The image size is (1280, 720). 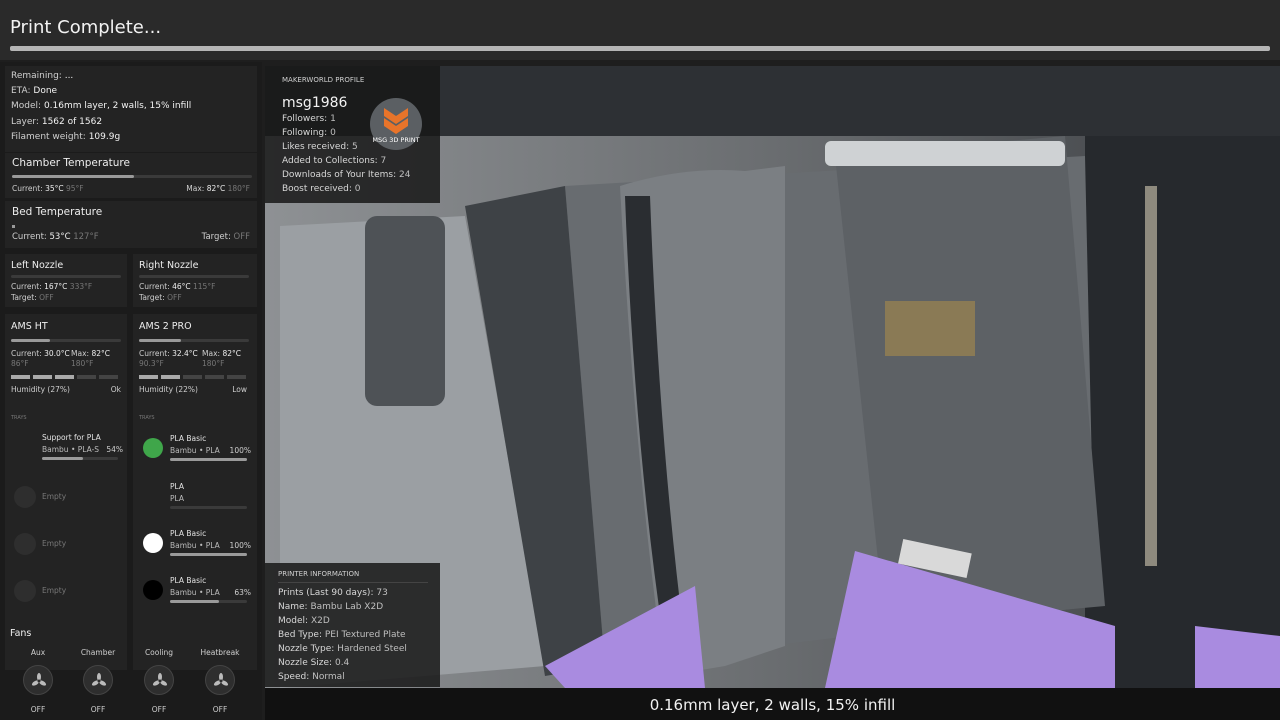 I want to click on ams-ht-tray-1: Support for PLA Bambu • PLA-S 54%, so click(x=67, y=450).